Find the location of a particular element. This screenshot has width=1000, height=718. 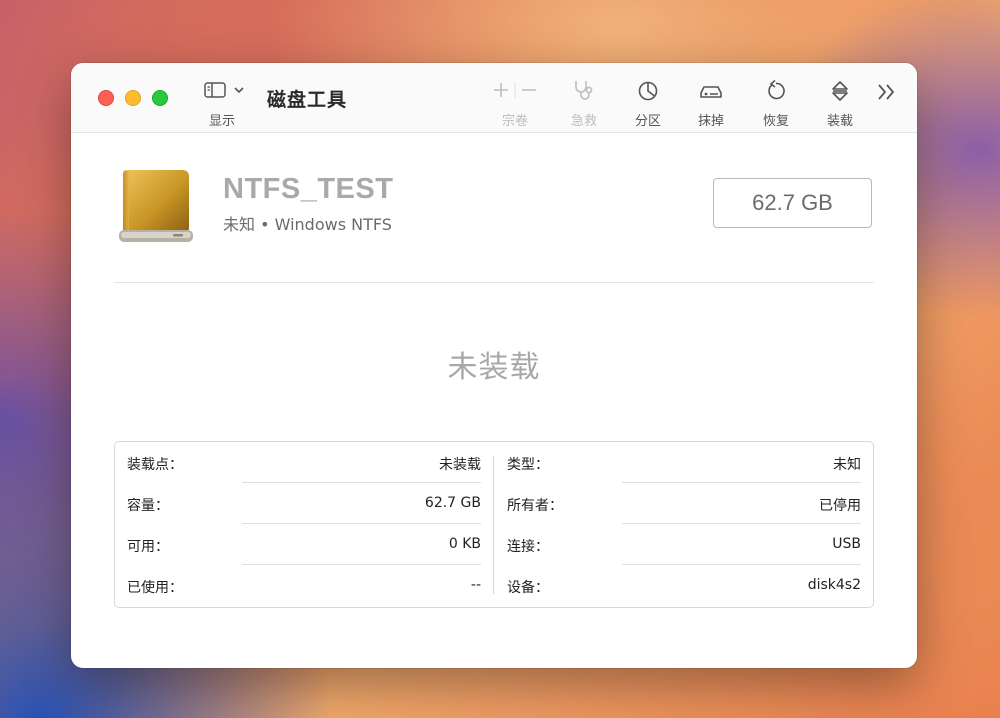

info-value: 已停用 is located at coordinates (840, 506).